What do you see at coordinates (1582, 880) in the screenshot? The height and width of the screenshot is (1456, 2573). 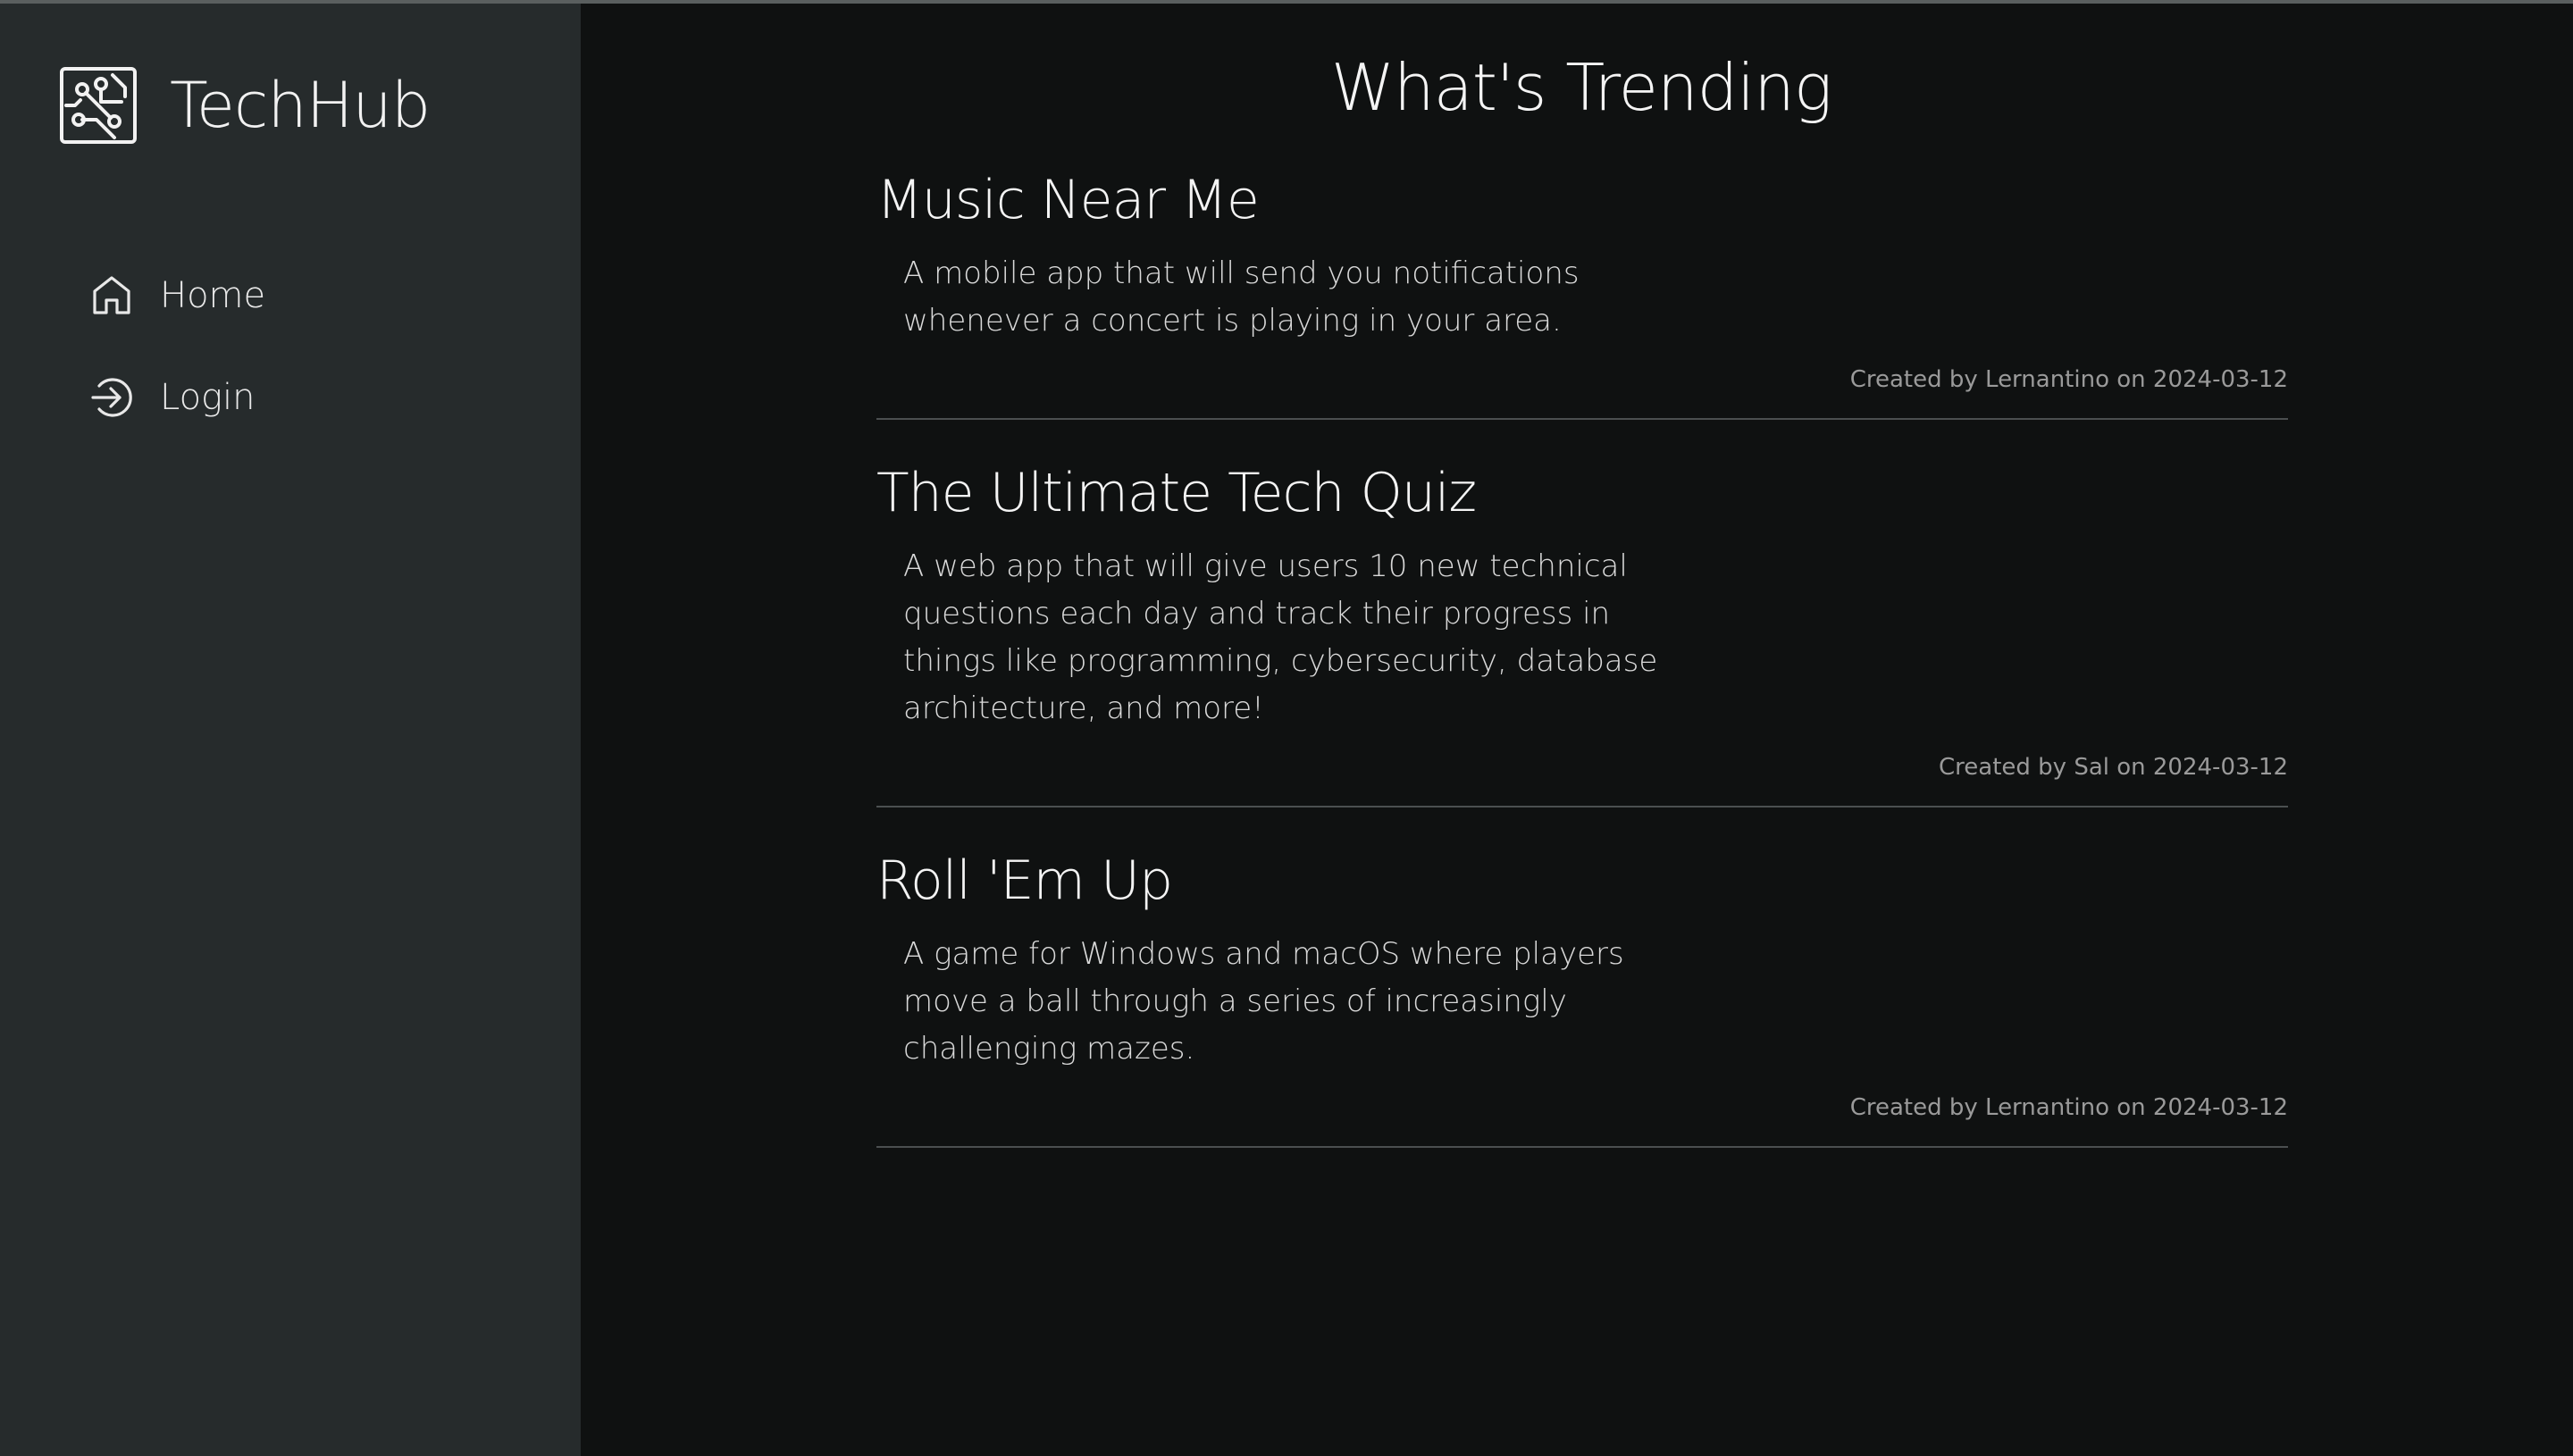 I see `post-title: Roll 'Em Up` at bounding box center [1582, 880].